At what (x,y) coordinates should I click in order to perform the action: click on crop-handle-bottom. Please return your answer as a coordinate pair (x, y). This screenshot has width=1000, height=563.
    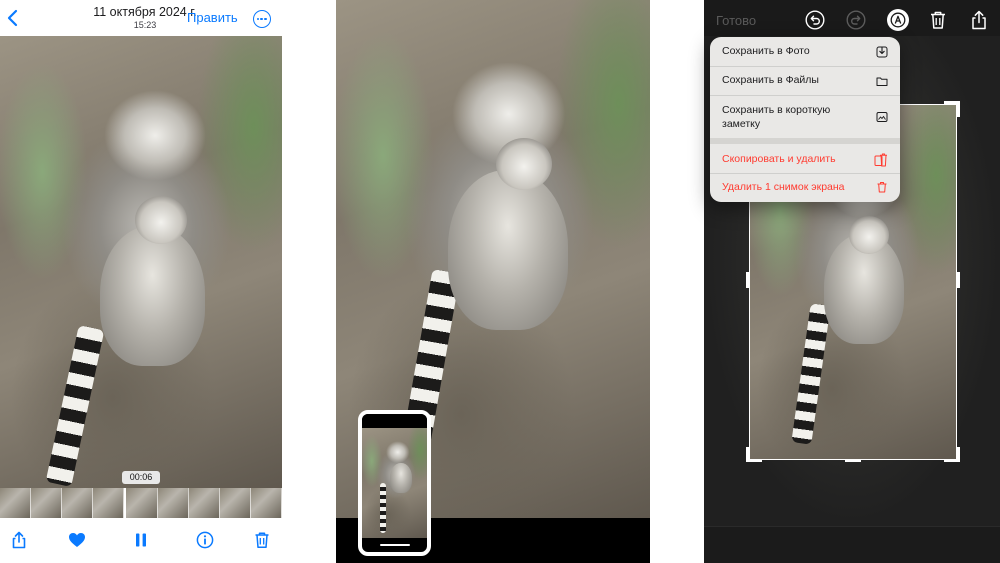
    Looking at the image, I should click on (853, 460).